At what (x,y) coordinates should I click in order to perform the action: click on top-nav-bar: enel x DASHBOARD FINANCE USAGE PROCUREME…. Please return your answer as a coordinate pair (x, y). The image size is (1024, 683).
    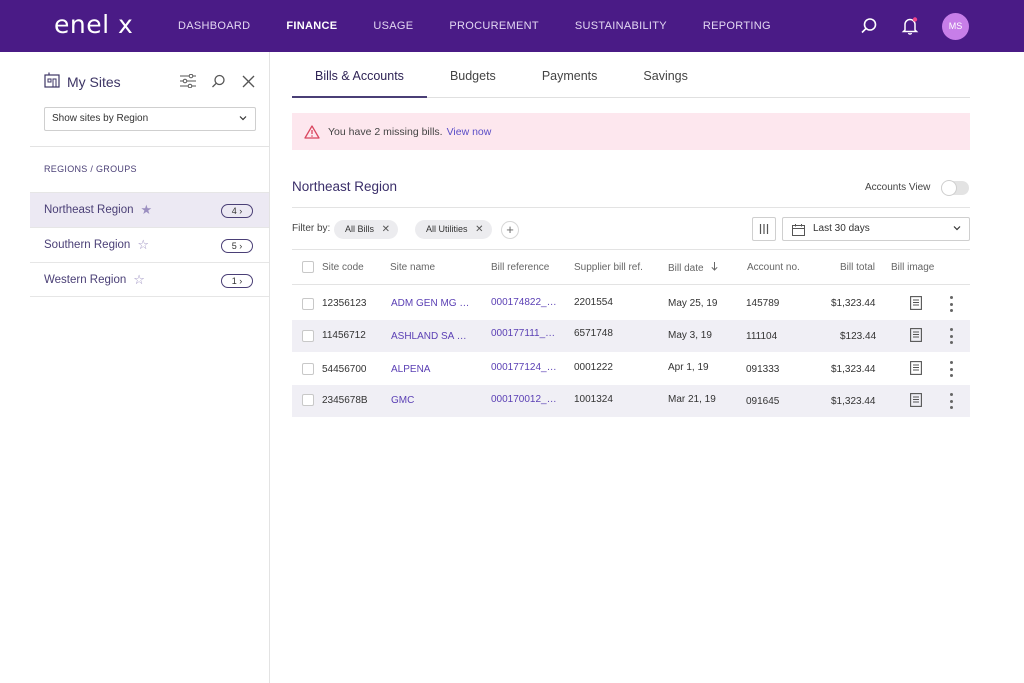
    Looking at the image, I should click on (512, 26).